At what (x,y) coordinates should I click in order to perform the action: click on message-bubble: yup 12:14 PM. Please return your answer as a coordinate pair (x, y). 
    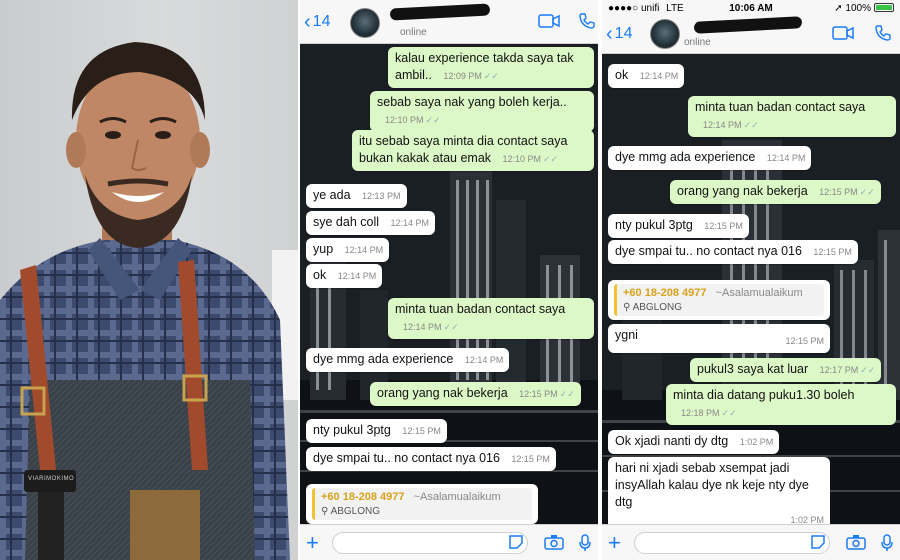
    Looking at the image, I should click on (348, 250).